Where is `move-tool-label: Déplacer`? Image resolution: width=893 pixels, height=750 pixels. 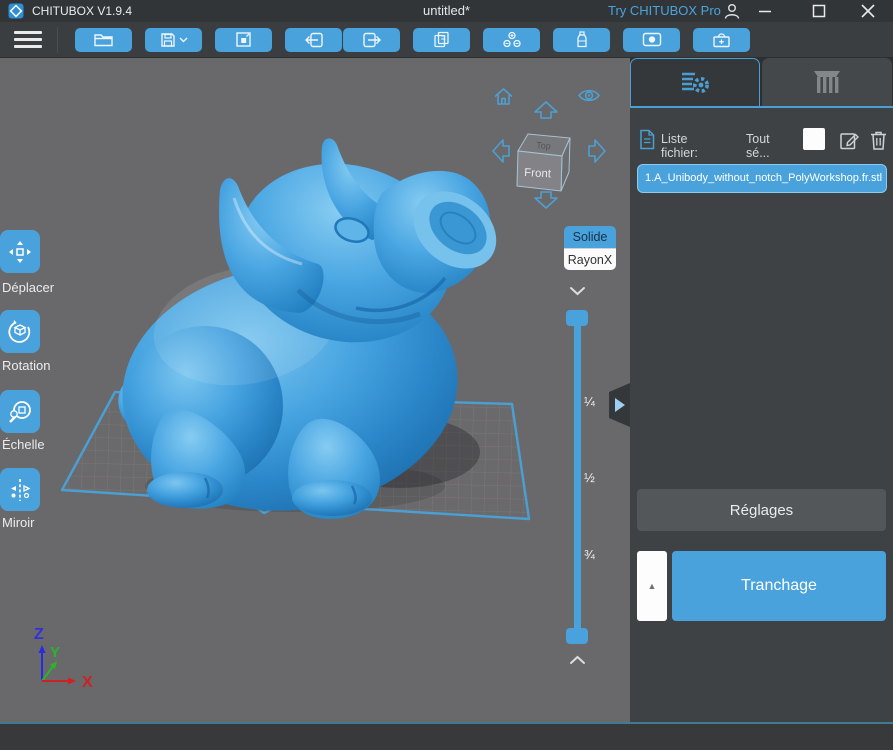 move-tool-label: Déplacer is located at coordinates (28, 287).